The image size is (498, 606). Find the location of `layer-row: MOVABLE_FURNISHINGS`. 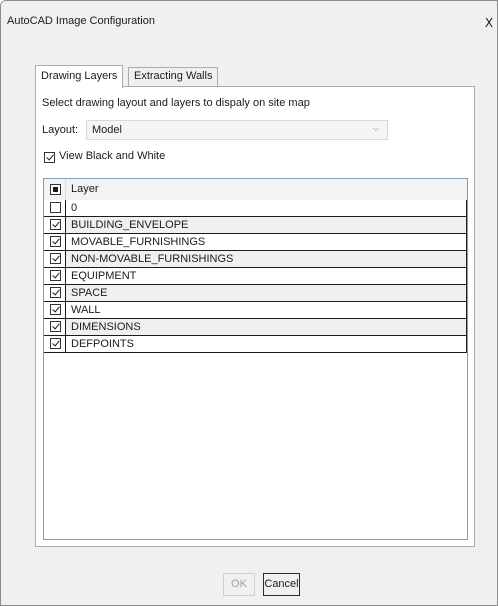

layer-row: MOVABLE_FURNISHINGS is located at coordinates (255, 242).